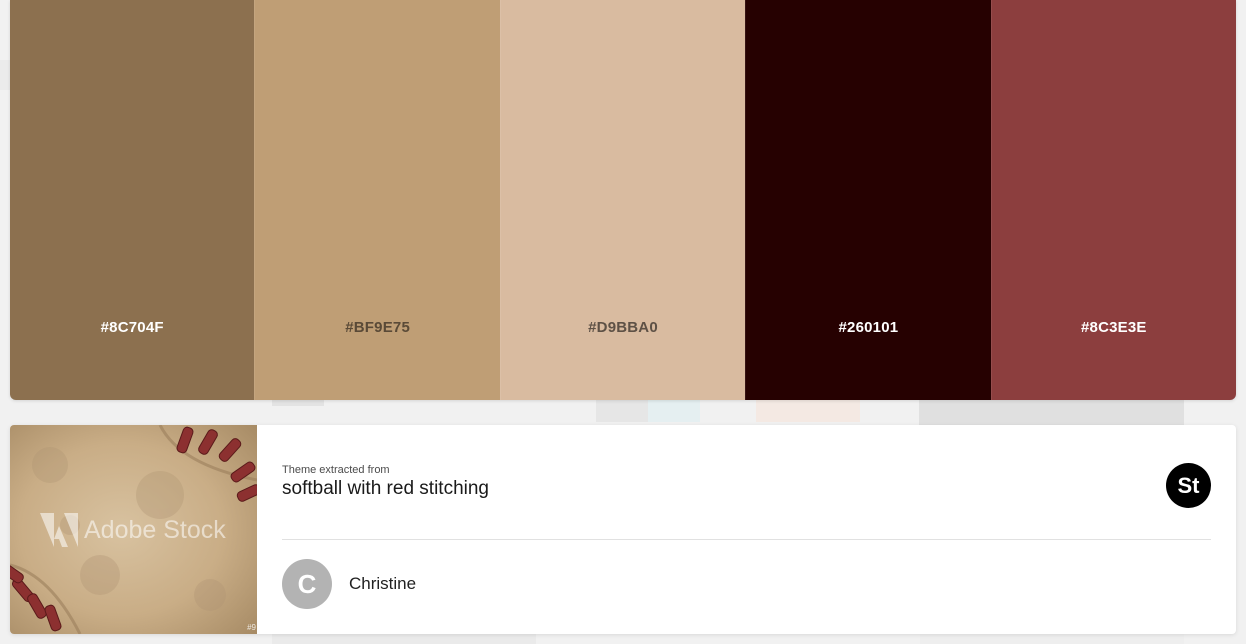  I want to click on extracted-from-label: Theme extracted from, so click(336, 470).